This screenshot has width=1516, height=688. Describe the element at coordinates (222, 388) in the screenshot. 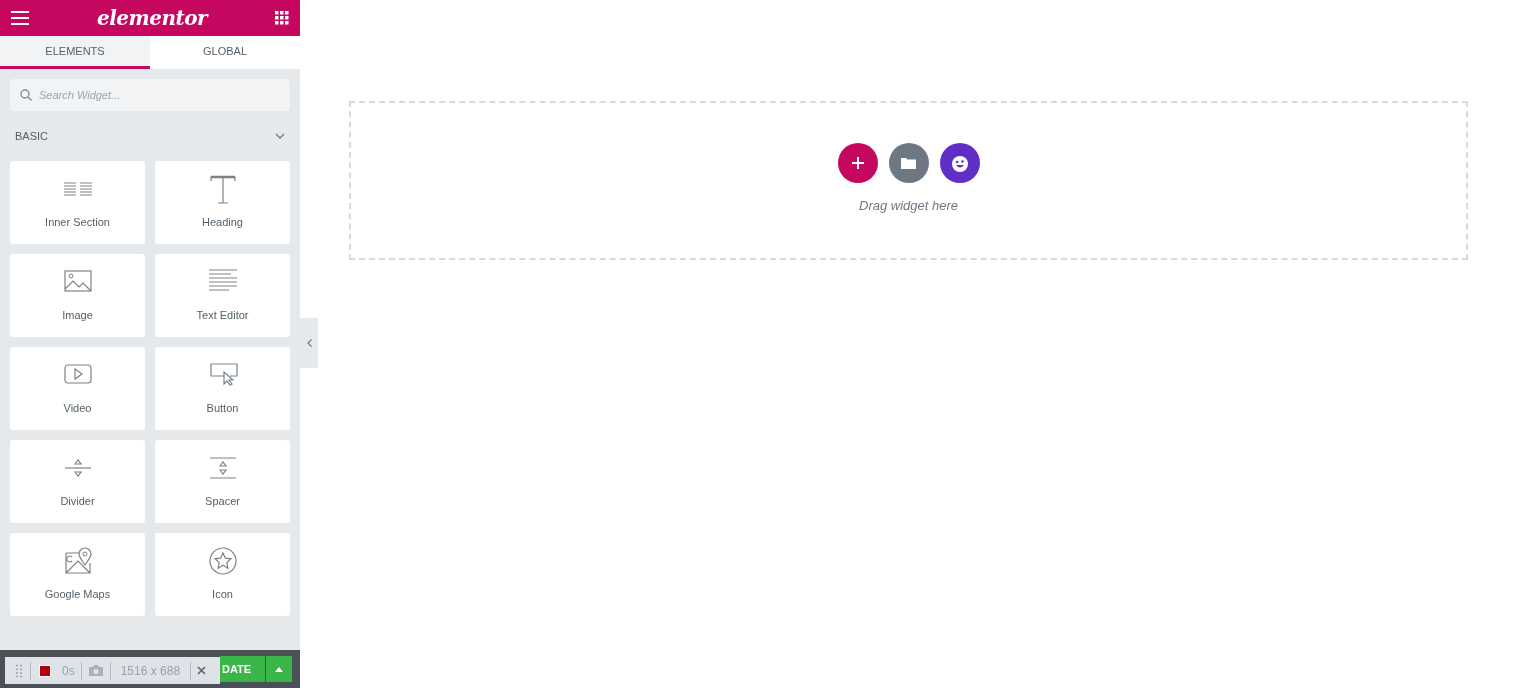

I see `widget-card: Button` at that location.